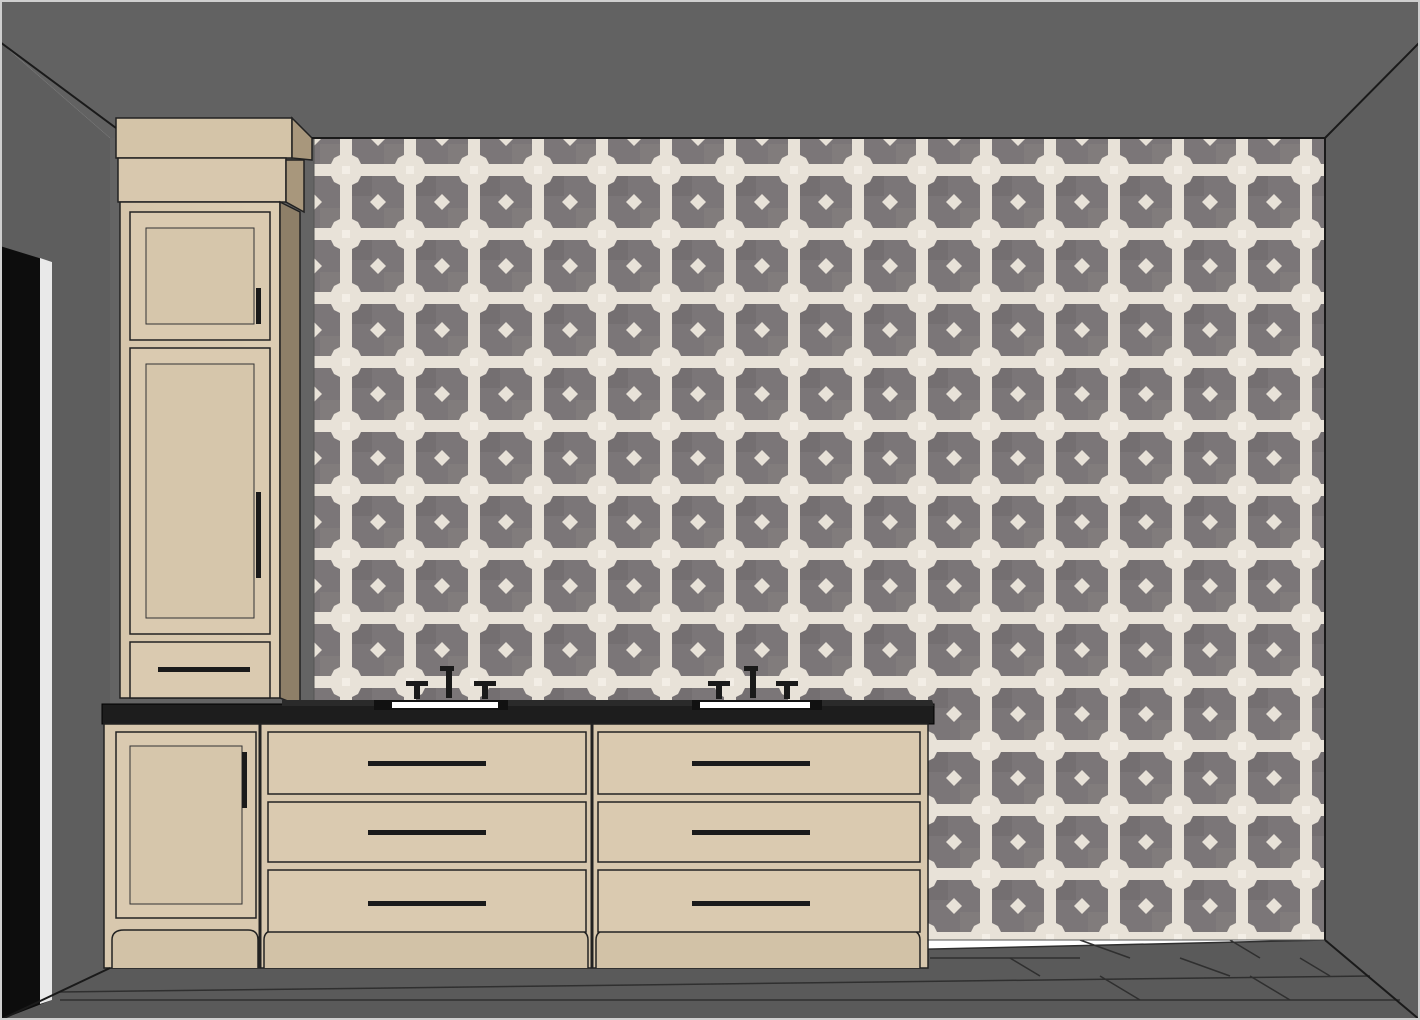 The height and width of the screenshot is (1020, 1420). Describe the element at coordinates (757, 705) in the screenshot. I see `right-sink` at that location.